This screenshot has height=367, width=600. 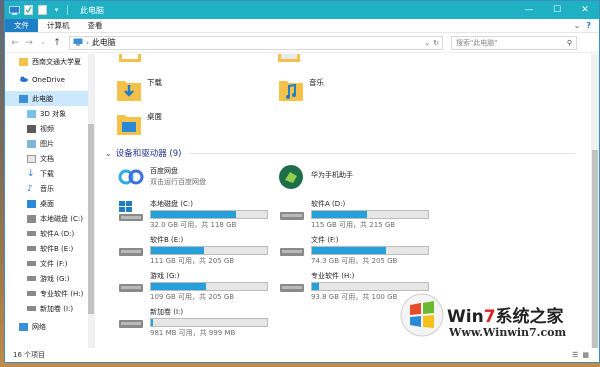 I want to click on drive-f: 文件 (F:) 74.3 GB 可用，共 205 GB, so click(x=353, y=250).